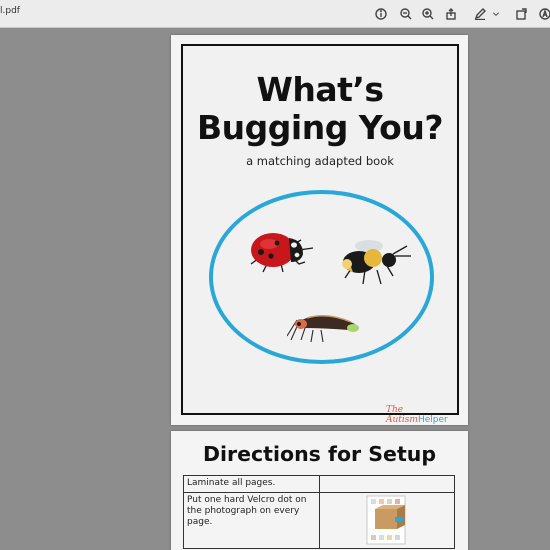  I want to click on document-filename: l.pdf, so click(10, 11).